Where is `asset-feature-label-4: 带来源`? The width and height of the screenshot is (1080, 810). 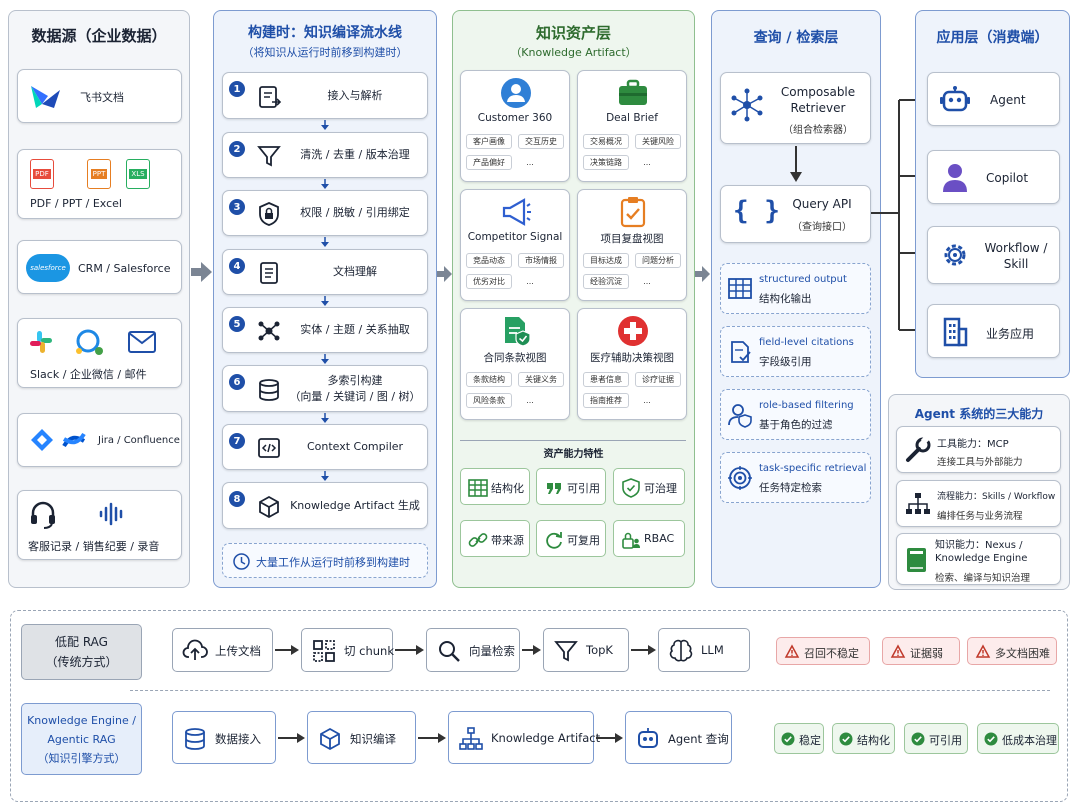 asset-feature-label-4: 带来源 is located at coordinates (507, 540).